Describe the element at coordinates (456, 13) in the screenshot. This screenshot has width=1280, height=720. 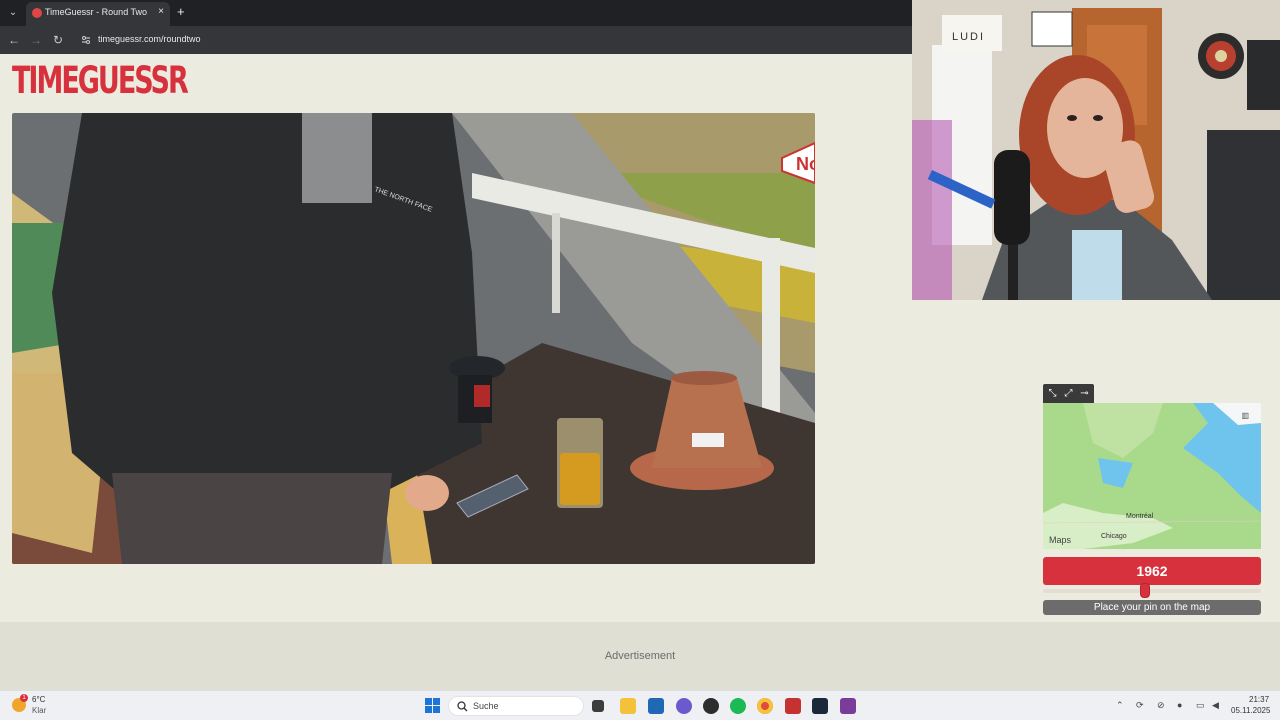
I see `browser-tab-bar: ⌄ TimeGuessr - Round Two × +` at that location.